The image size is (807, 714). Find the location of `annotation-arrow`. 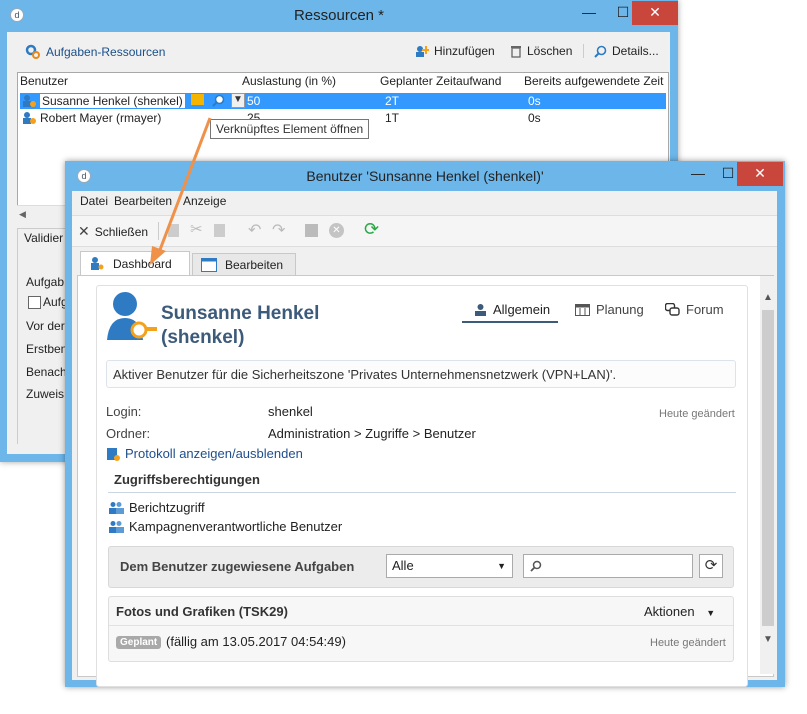

annotation-arrow is located at coordinates (181, 191).